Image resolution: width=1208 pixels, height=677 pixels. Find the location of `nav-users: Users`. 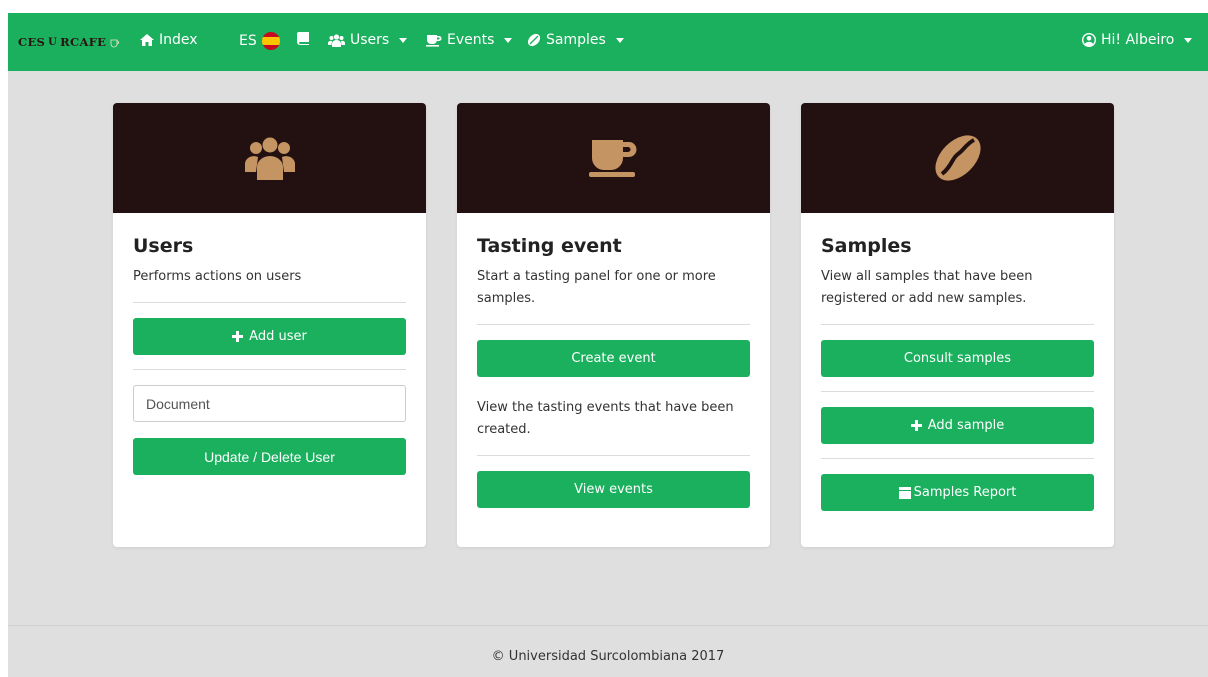

nav-users: Users is located at coordinates (368, 40).